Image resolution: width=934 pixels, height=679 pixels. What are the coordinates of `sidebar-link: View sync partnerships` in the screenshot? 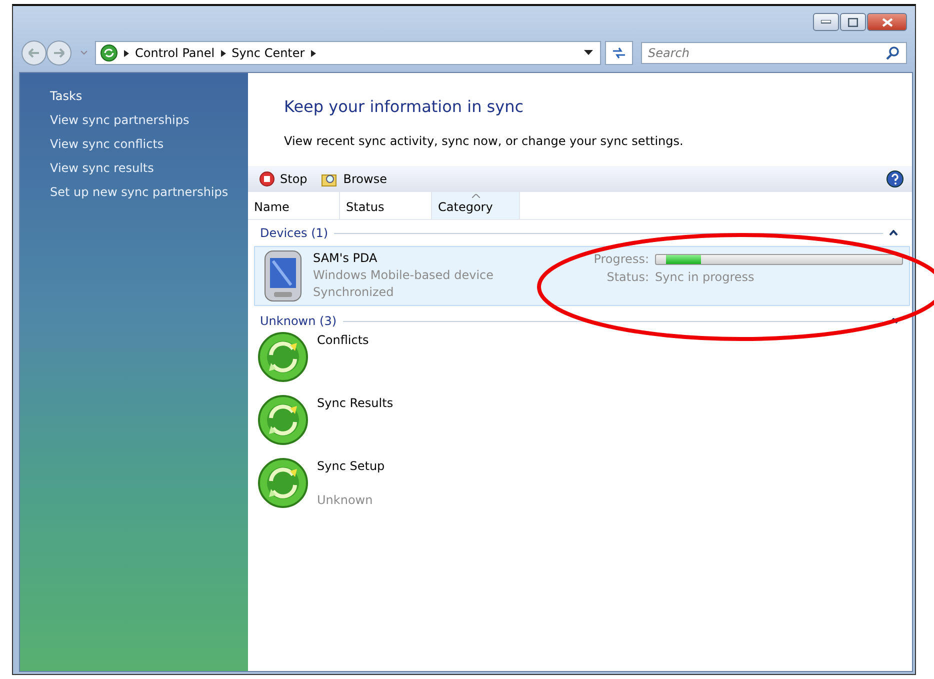 It's located at (149, 120).